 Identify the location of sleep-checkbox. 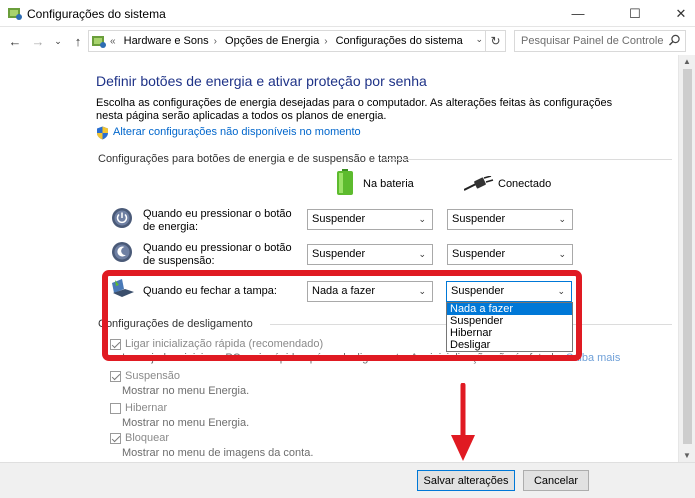
(115, 376).